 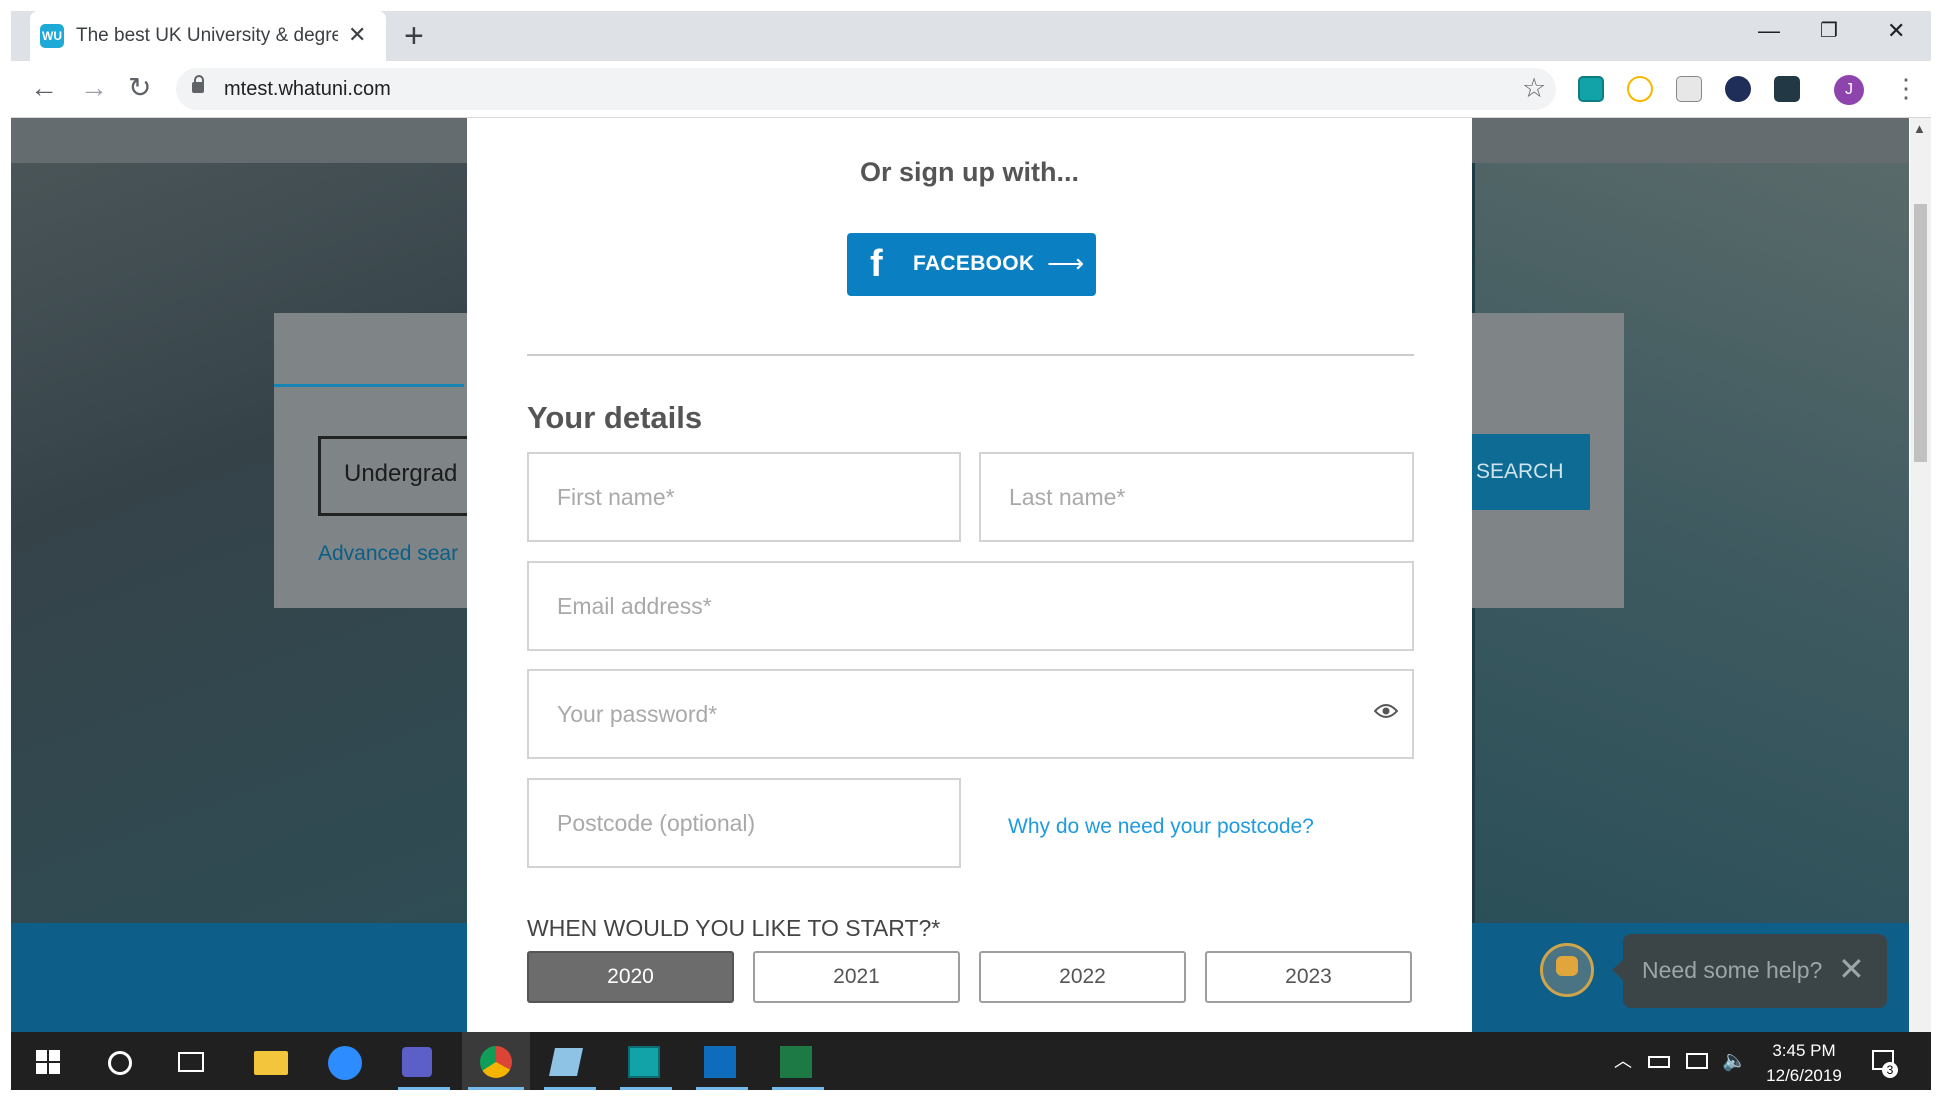 I want to click on first-name-field: First name*, so click(x=744, y=497).